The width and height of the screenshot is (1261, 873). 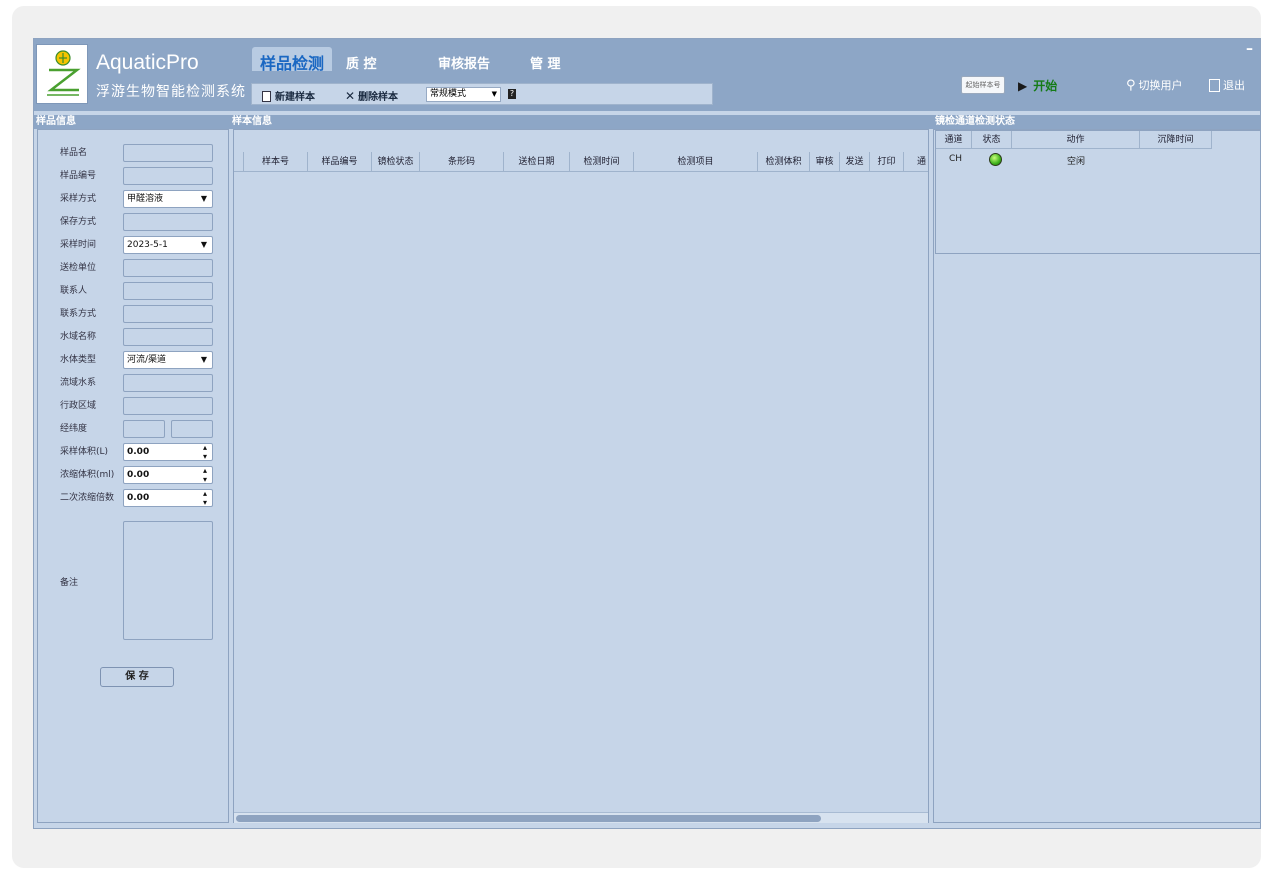 I want to click on field-label: 水域名称, so click(x=78, y=337).